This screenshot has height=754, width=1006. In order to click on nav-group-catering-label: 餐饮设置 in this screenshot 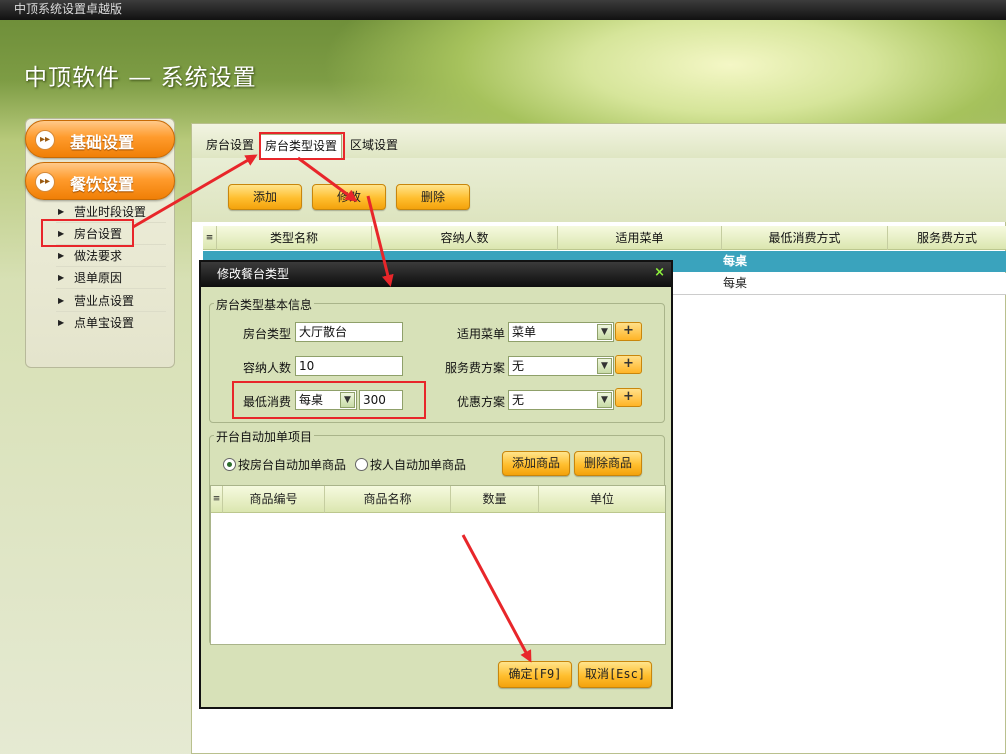, I will do `click(102, 184)`.